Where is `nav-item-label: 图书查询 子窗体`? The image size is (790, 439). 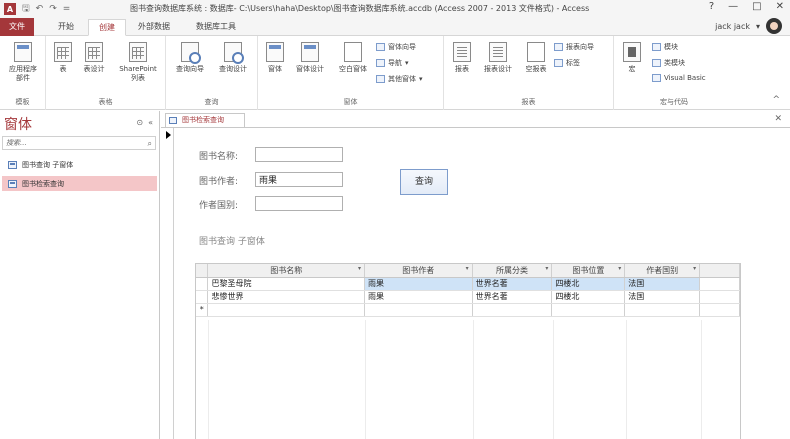 nav-item-label: 图书查询 子窗体 is located at coordinates (48, 164).